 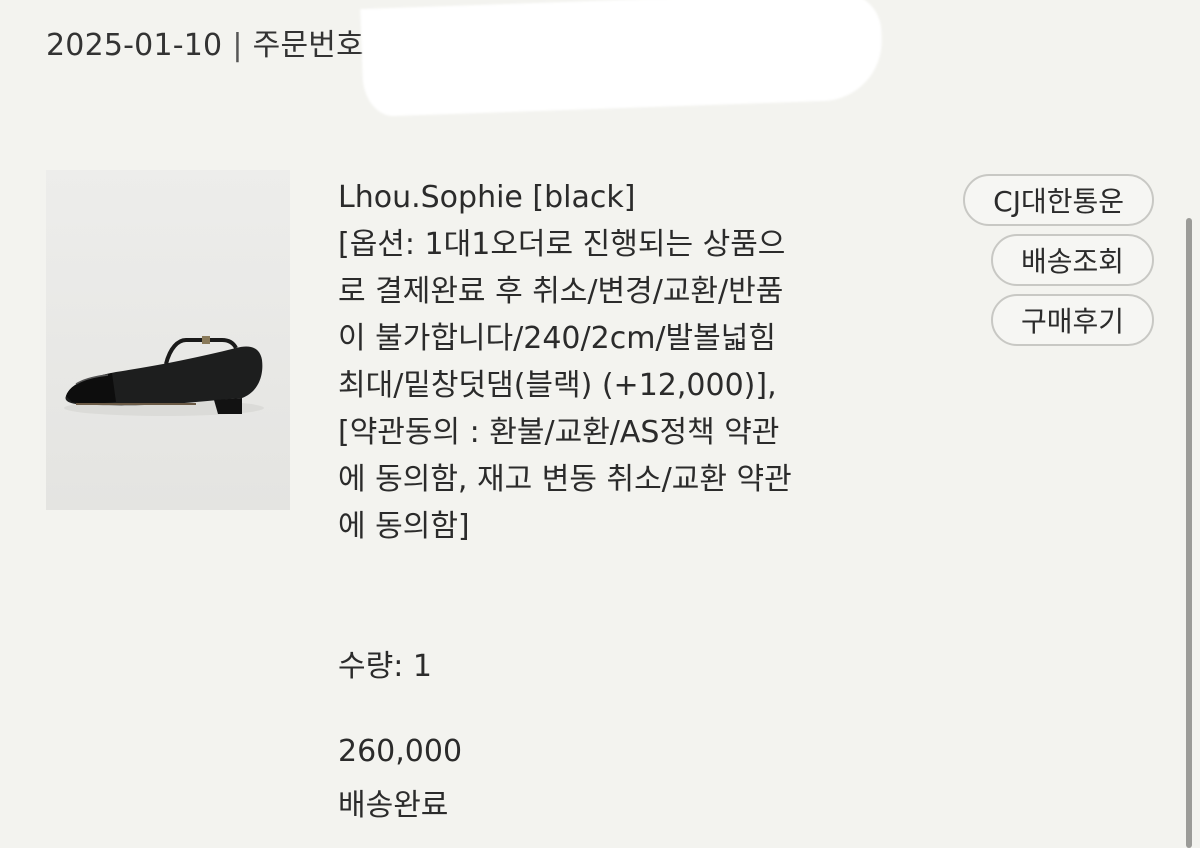 I want to click on option-line: 최대/밑창덧댐(블랙) (+12,000)],, so click(x=557, y=385).